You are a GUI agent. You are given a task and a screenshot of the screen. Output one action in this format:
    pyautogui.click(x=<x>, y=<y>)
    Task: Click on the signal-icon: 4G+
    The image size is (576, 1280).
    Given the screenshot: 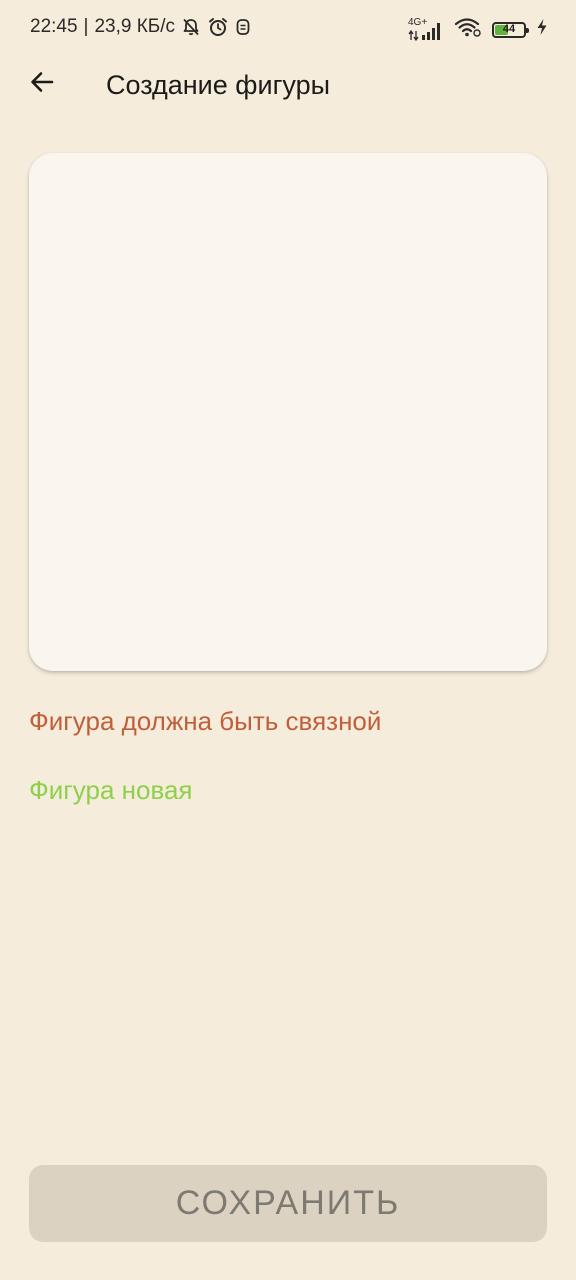 What is the action you would take?
    pyautogui.click(x=426, y=29)
    